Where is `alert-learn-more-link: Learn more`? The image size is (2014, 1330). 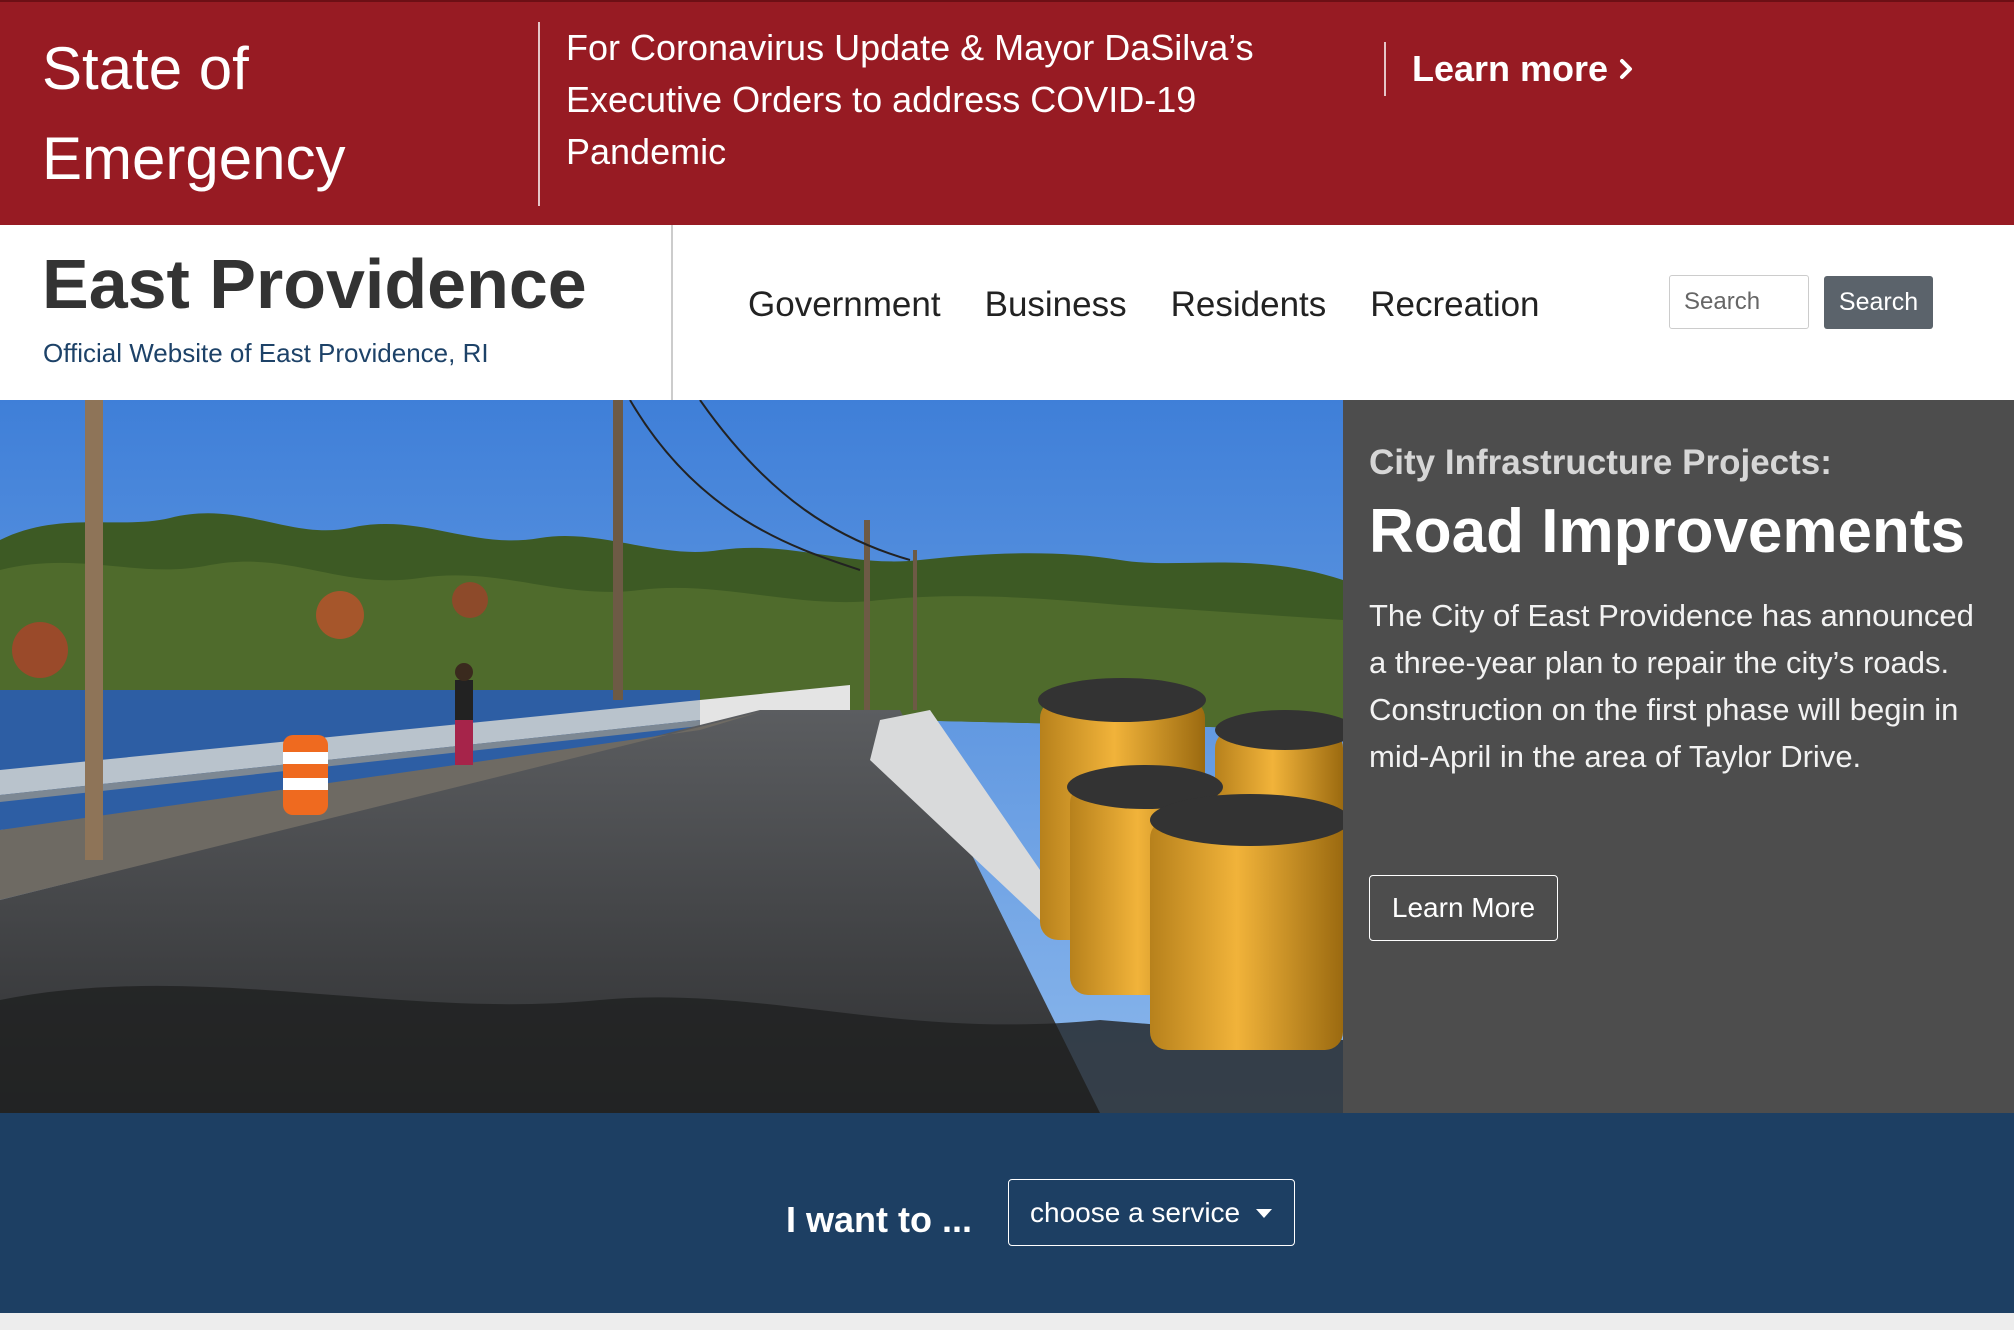
alert-learn-more-link: Learn more is located at coordinates (1524, 69).